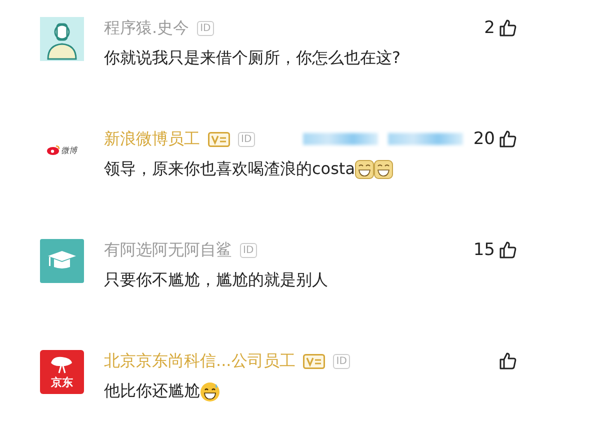  Describe the element at coordinates (252, 58) in the screenshot. I see `comment-text: 你就说我只是来借个厕所，你怎么也在这?` at that location.